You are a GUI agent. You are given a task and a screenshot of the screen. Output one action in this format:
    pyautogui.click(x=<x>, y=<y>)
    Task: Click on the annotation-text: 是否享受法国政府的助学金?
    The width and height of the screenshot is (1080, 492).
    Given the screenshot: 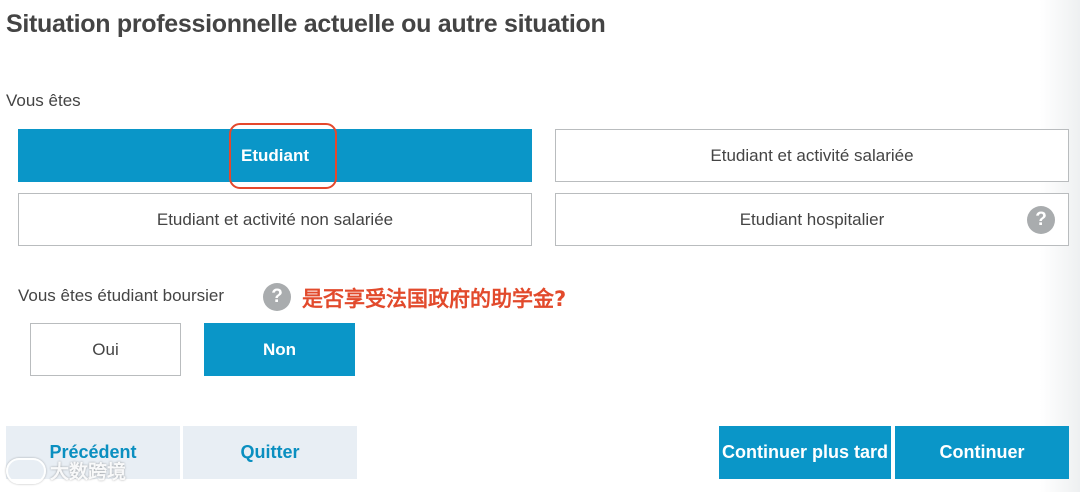 What is the action you would take?
    pyautogui.click(x=434, y=299)
    